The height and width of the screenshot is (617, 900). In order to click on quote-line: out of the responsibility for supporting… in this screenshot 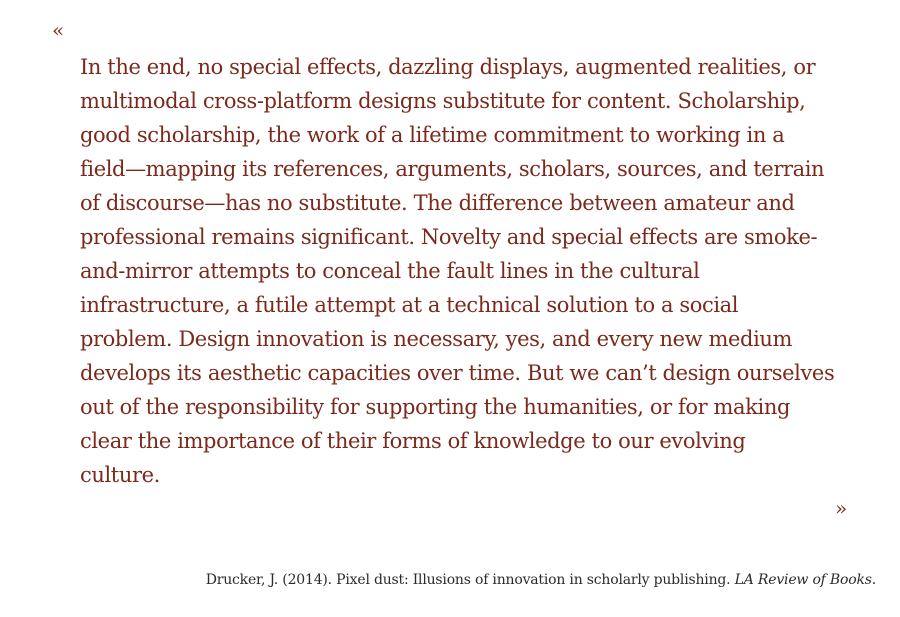, I will do `click(435, 407)`.